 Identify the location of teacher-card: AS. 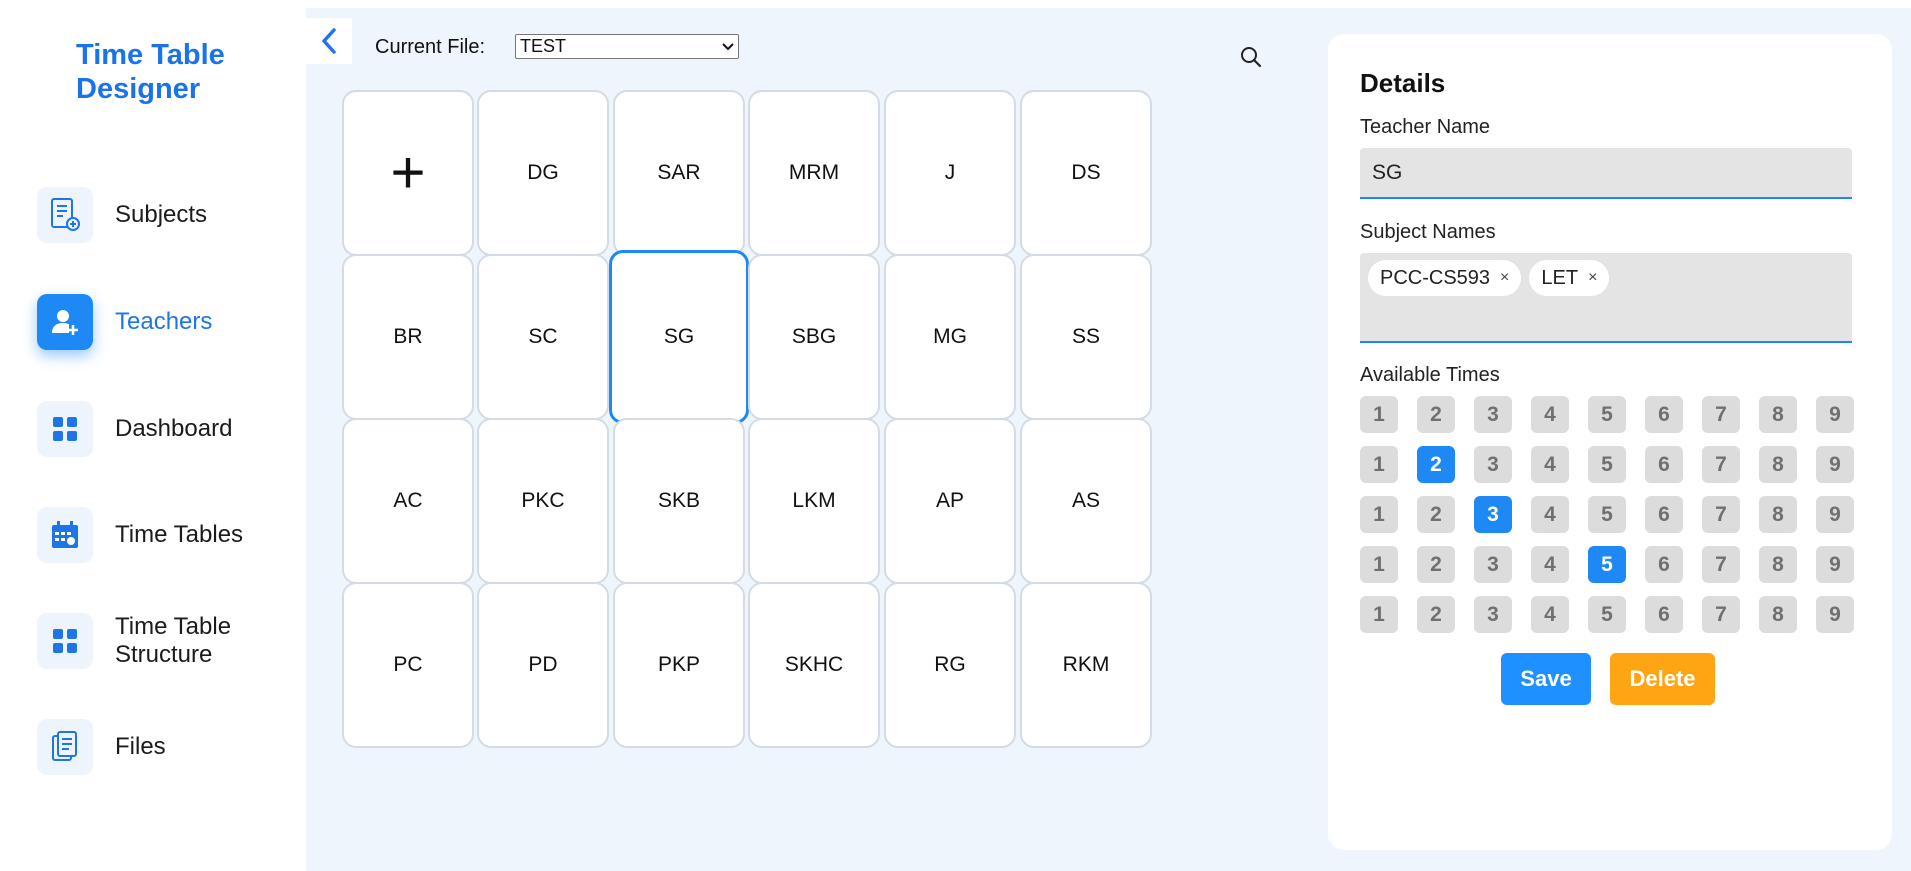
(1086, 501).